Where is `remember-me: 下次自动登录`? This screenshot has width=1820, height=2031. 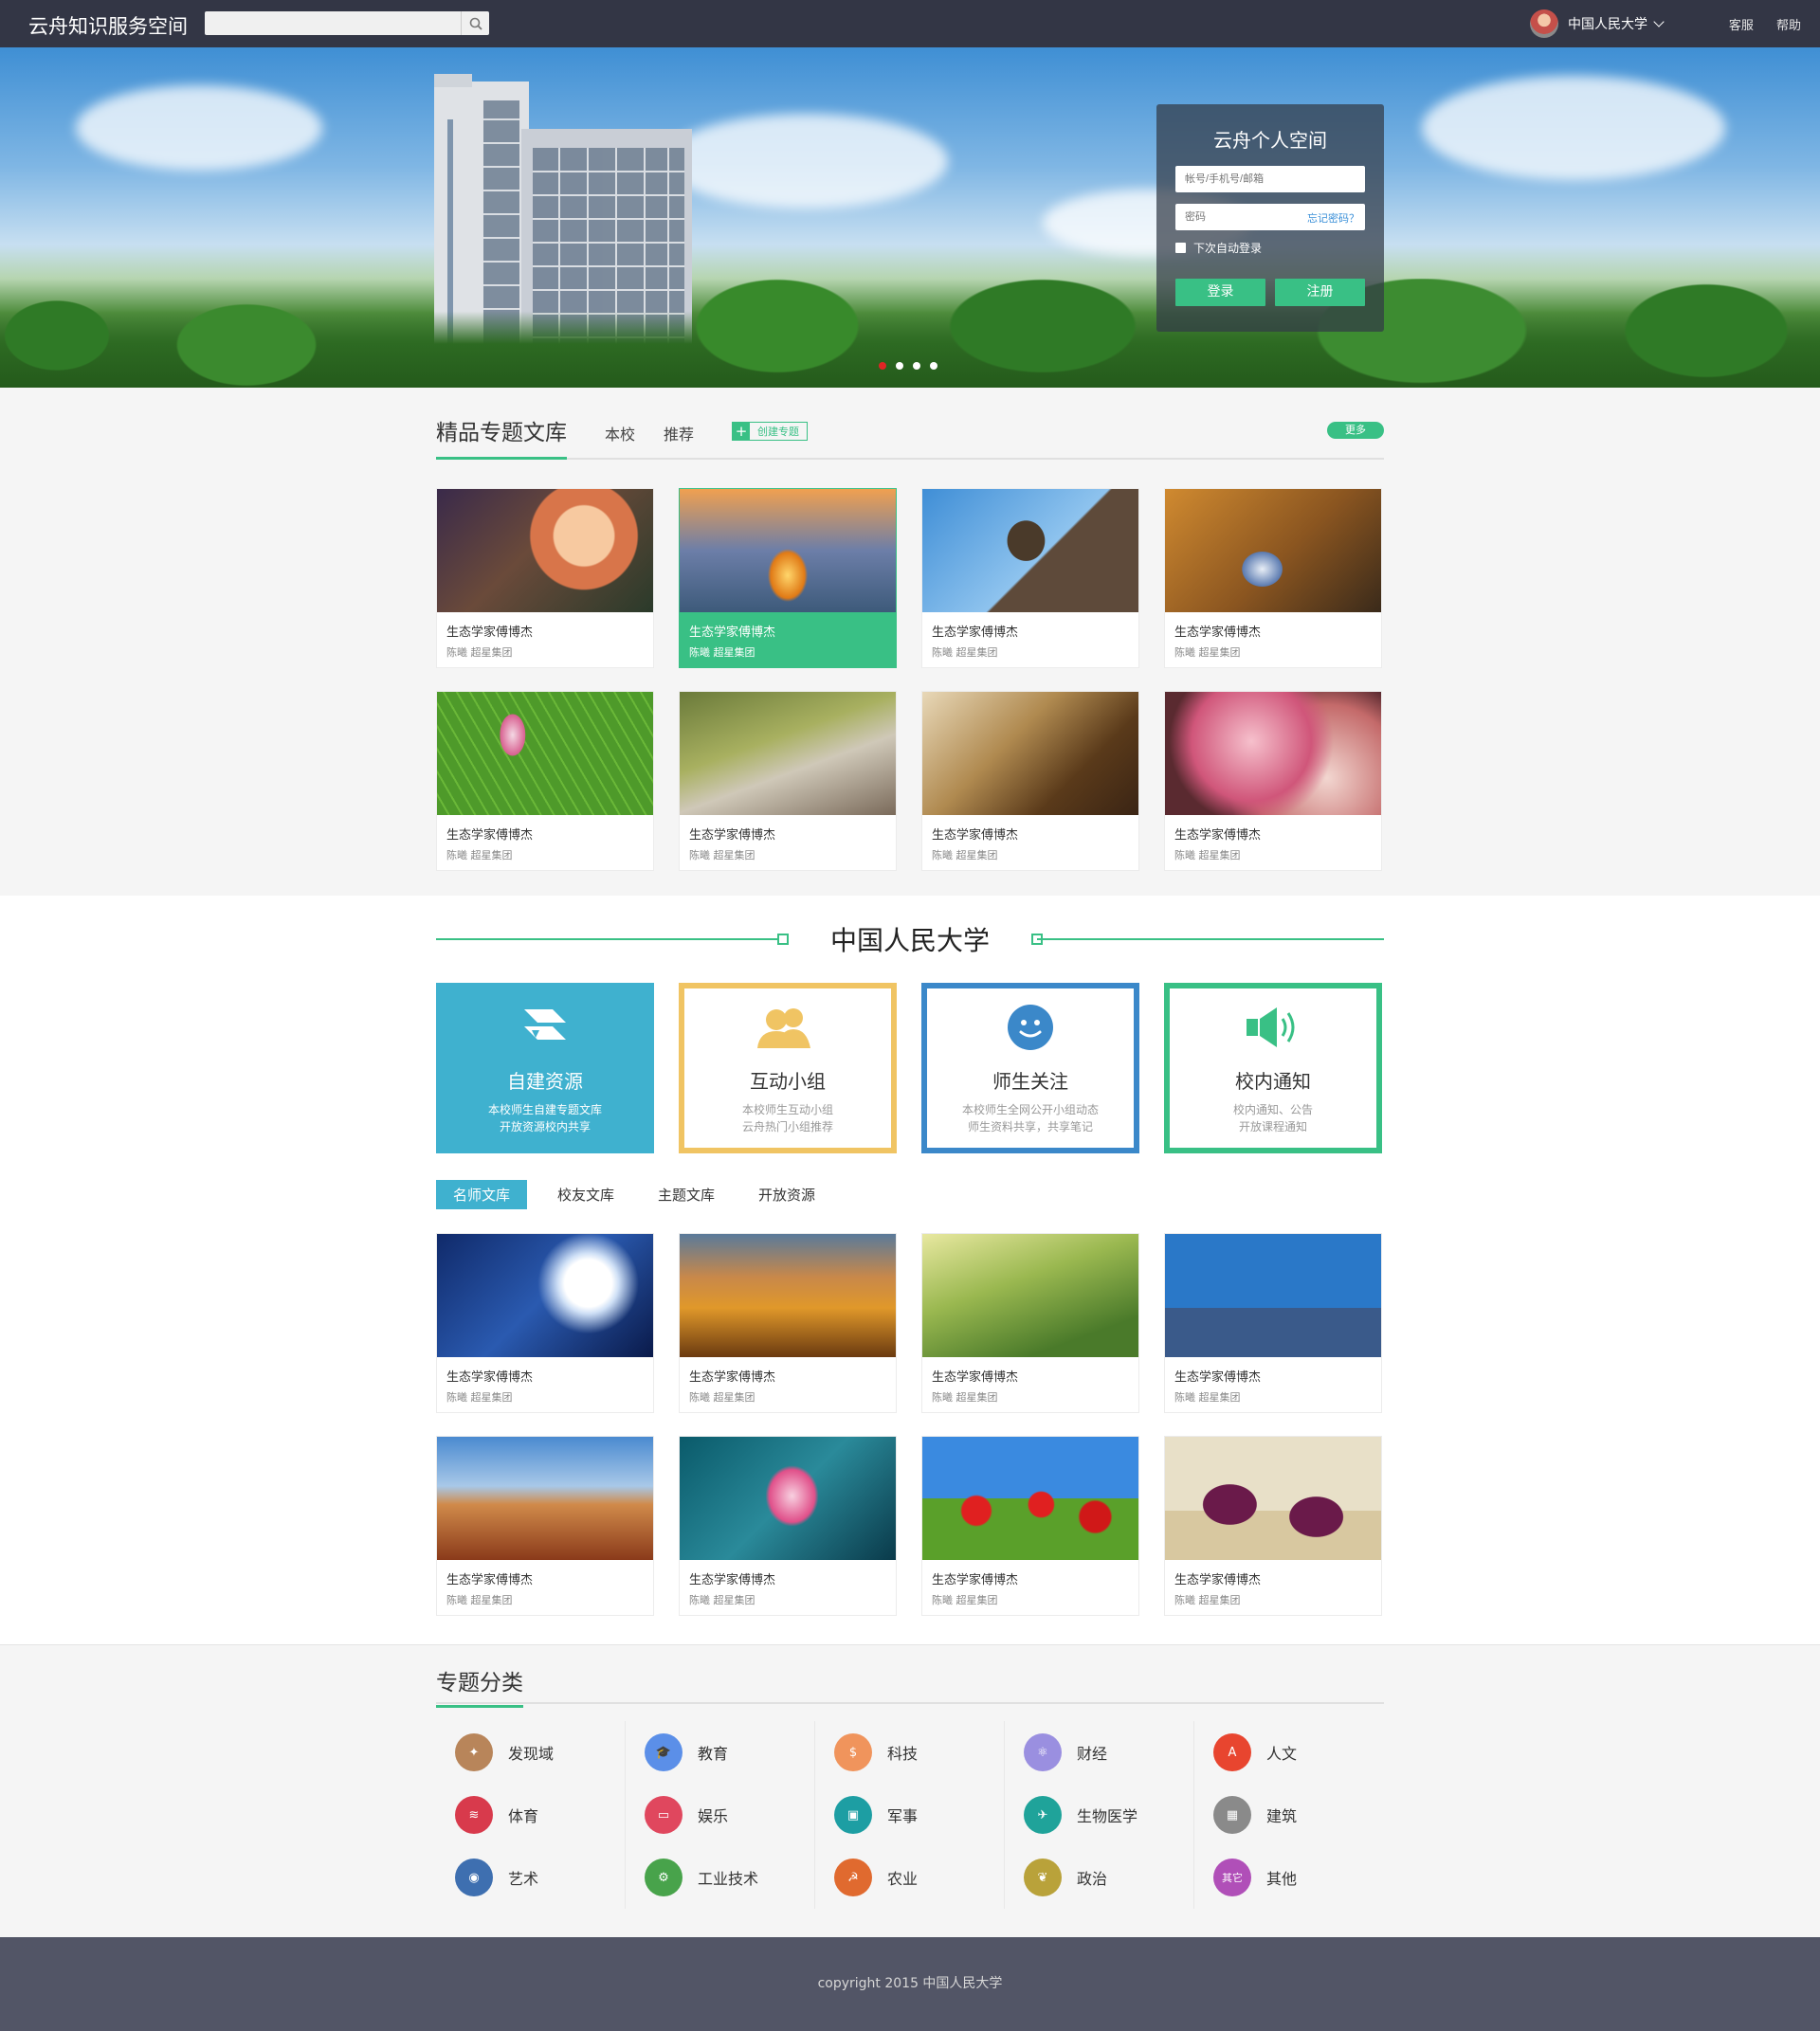 remember-me: 下次自动登录 is located at coordinates (1270, 248).